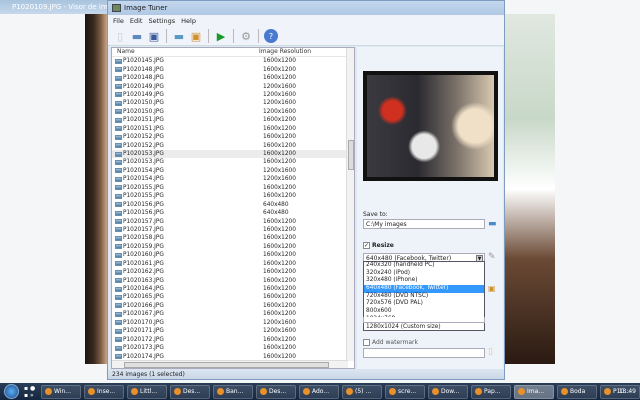 The image size is (640, 400). Describe the element at coordinates (246, 36) in the screenshot. I see `settings-gears-icon: ⚙` at that location.